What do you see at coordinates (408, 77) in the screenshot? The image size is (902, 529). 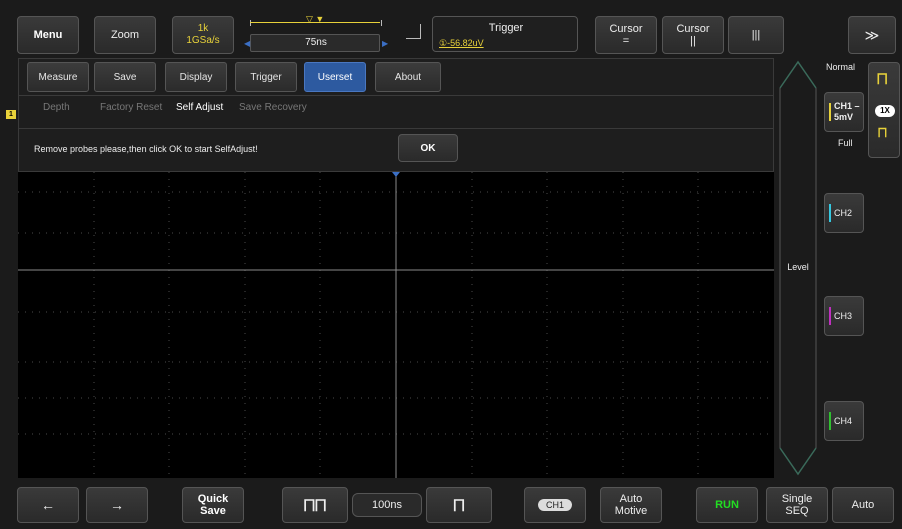 I see `tab-about: About` at bounding box center [408, 77].